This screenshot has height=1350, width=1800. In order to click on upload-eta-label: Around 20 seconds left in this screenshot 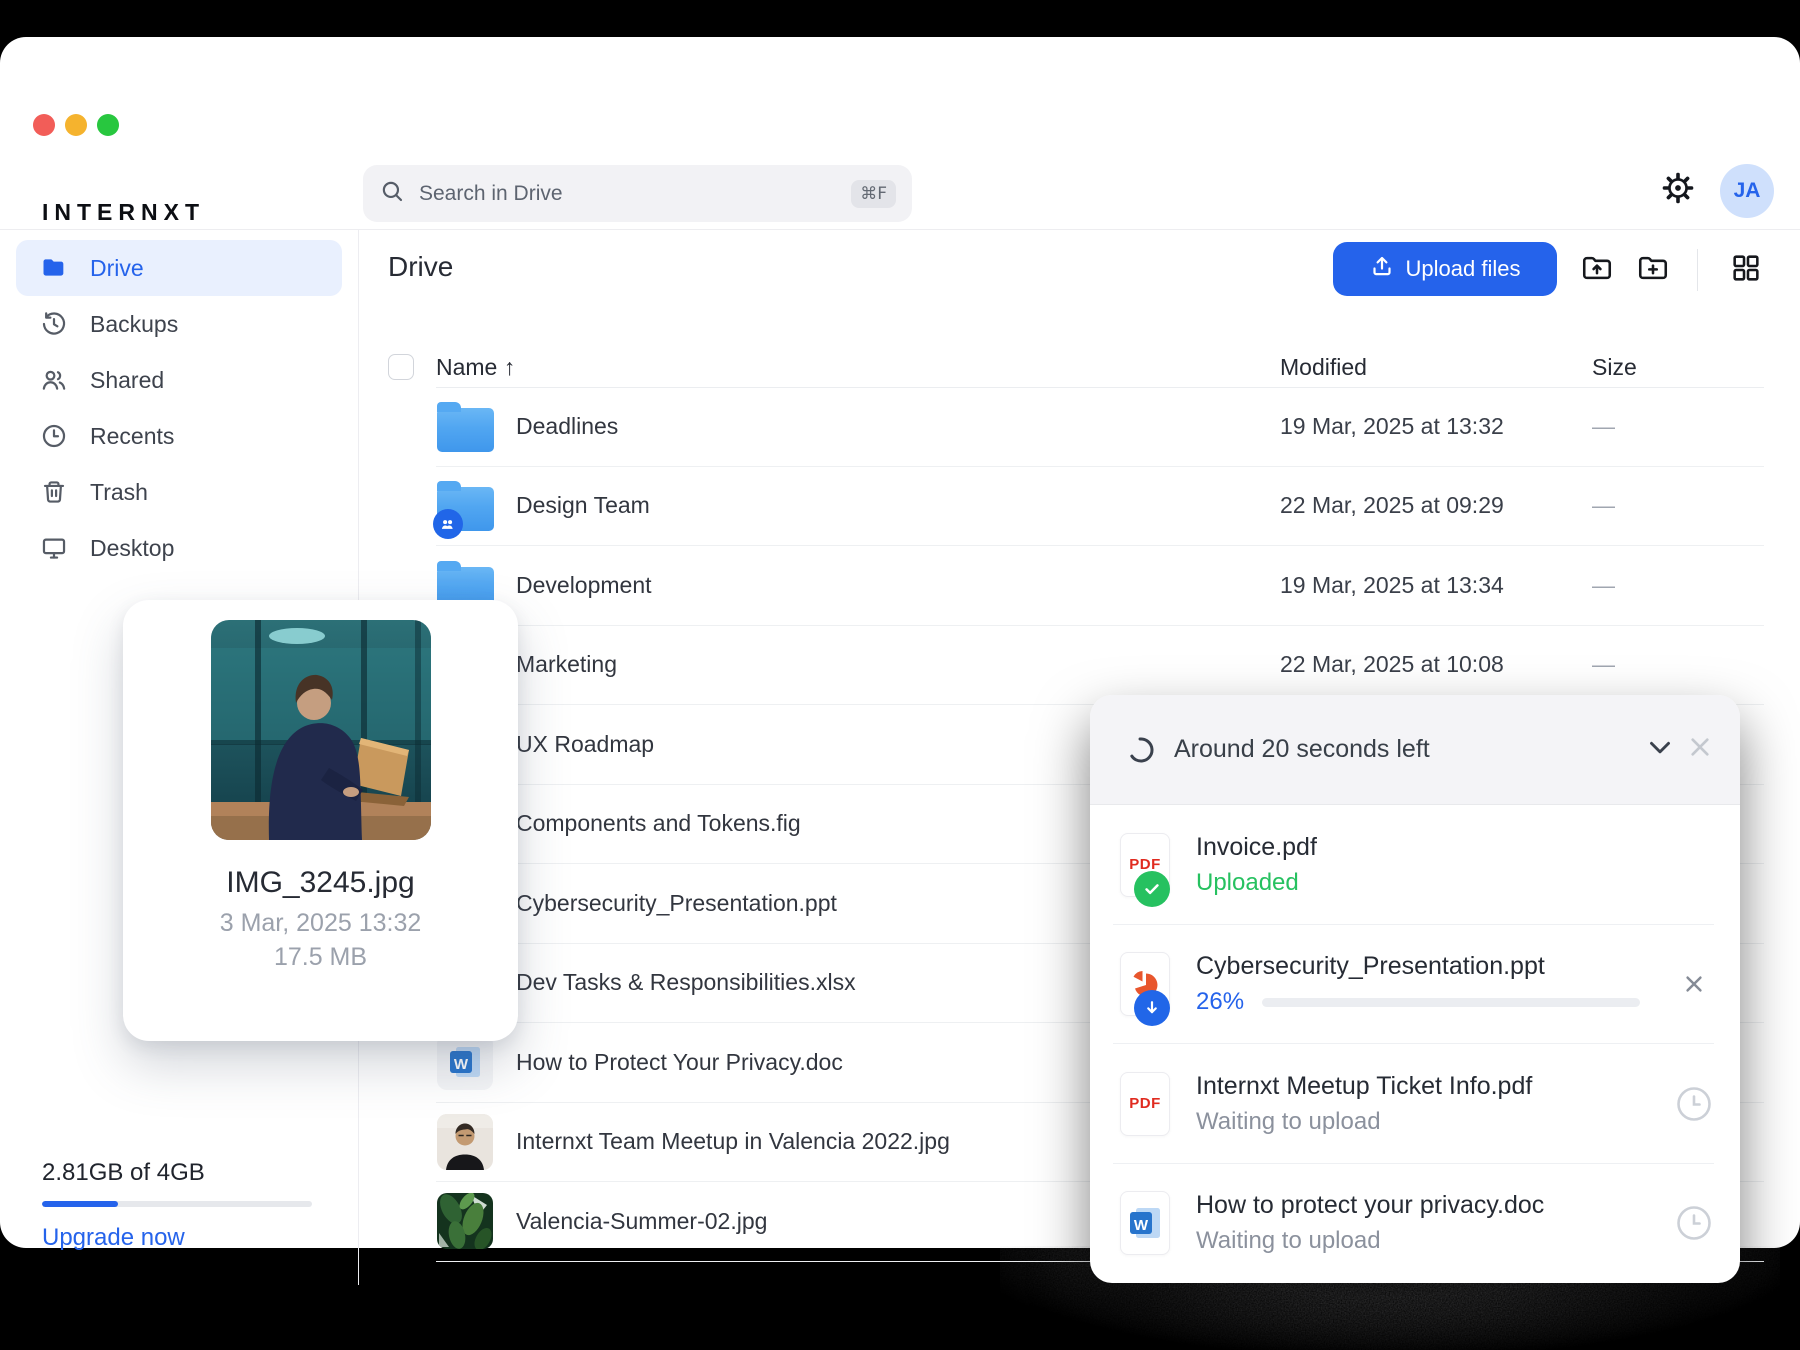, I will do `click(1302, 749)`.